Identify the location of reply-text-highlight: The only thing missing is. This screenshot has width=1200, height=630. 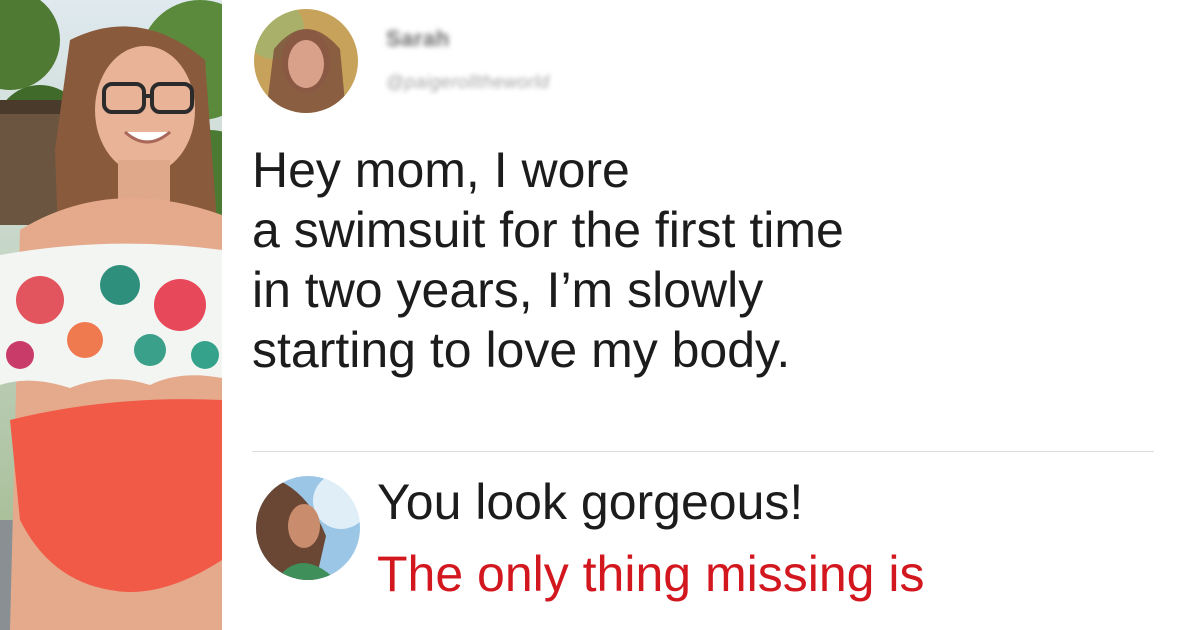
(651, 574).